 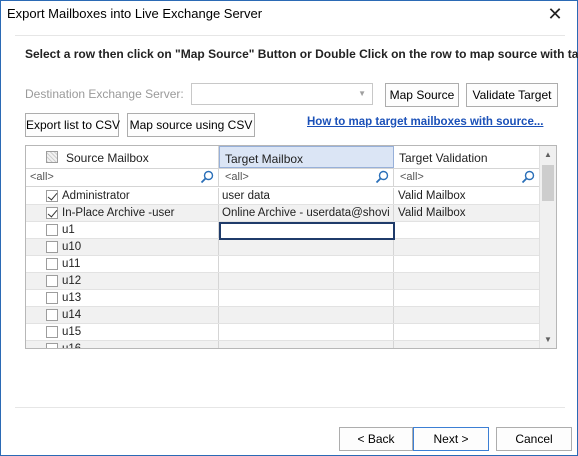 I want to click on source-mailbox-text: u12, so click(x=72, y=281).